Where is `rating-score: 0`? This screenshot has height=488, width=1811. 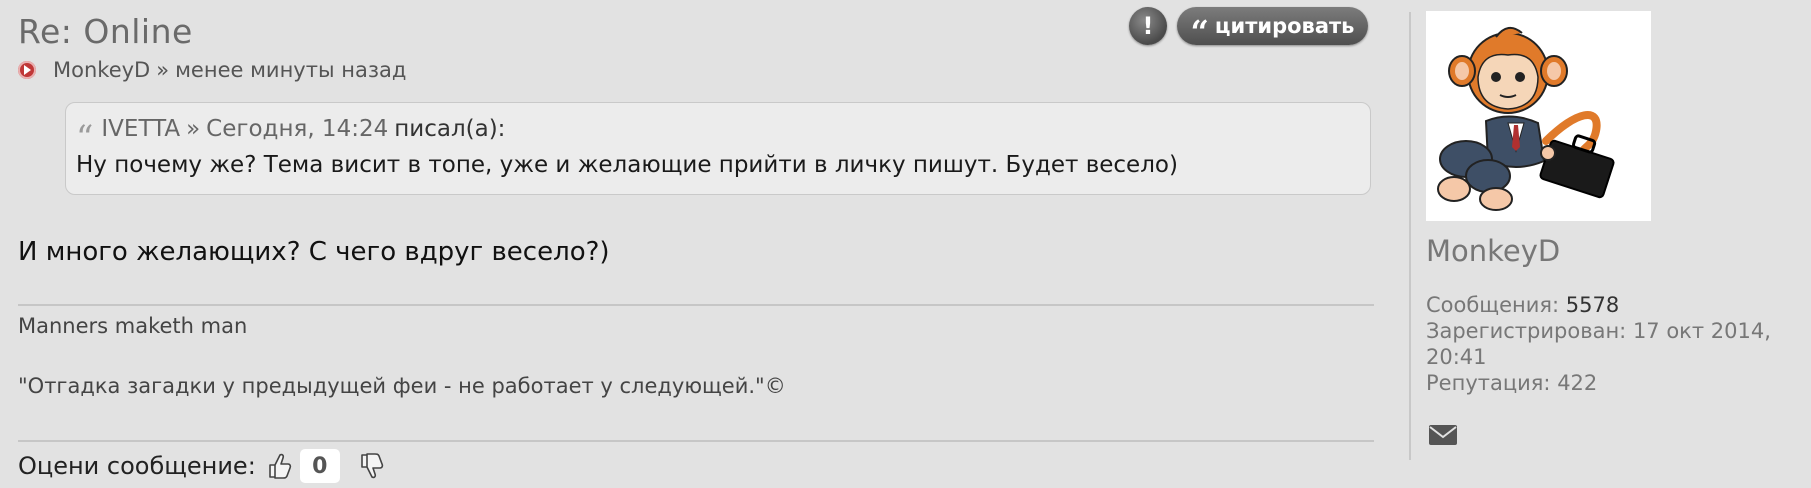
rating-score: 0 is located at coordinates (319, 466).